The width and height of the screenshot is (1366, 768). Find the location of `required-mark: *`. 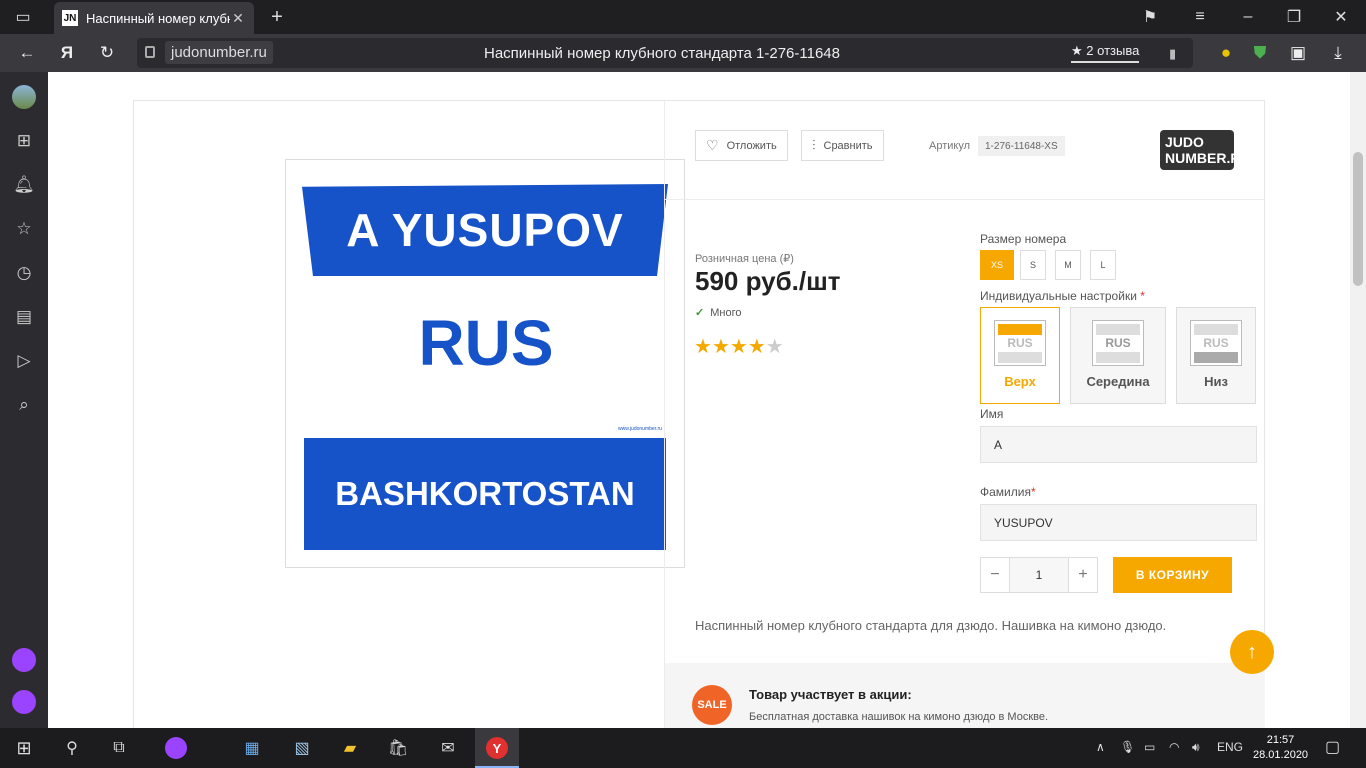

required-mark: * is located at coordinates (1033, 492).